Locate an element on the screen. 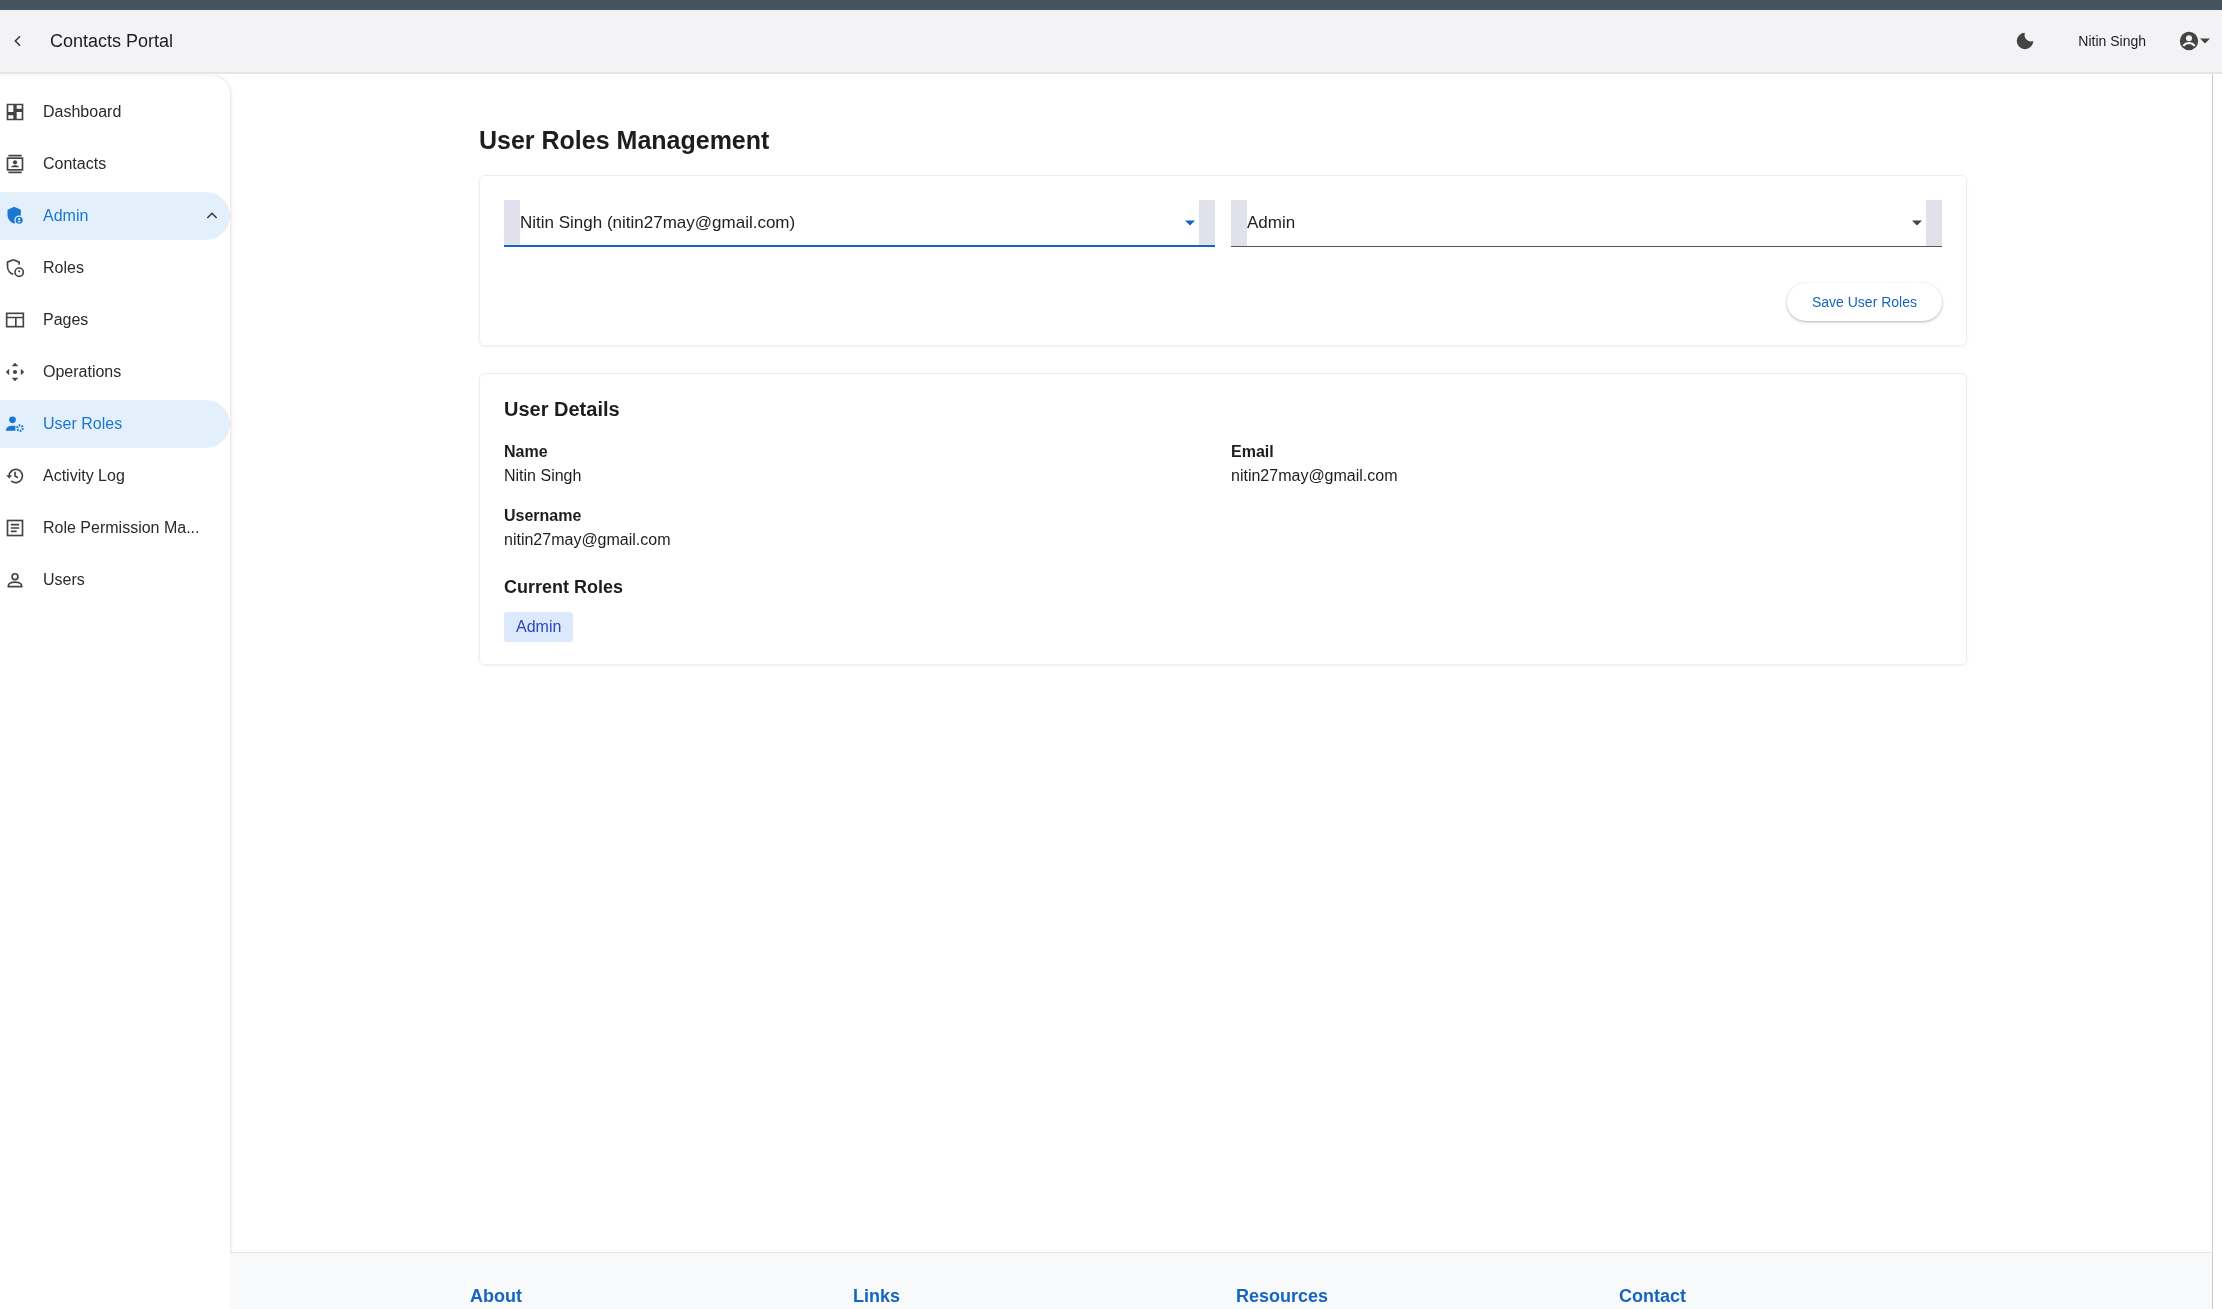 This screenshot has width=2222, height=1309. sidebar-item: Roles is located at coordinates (115, 268).